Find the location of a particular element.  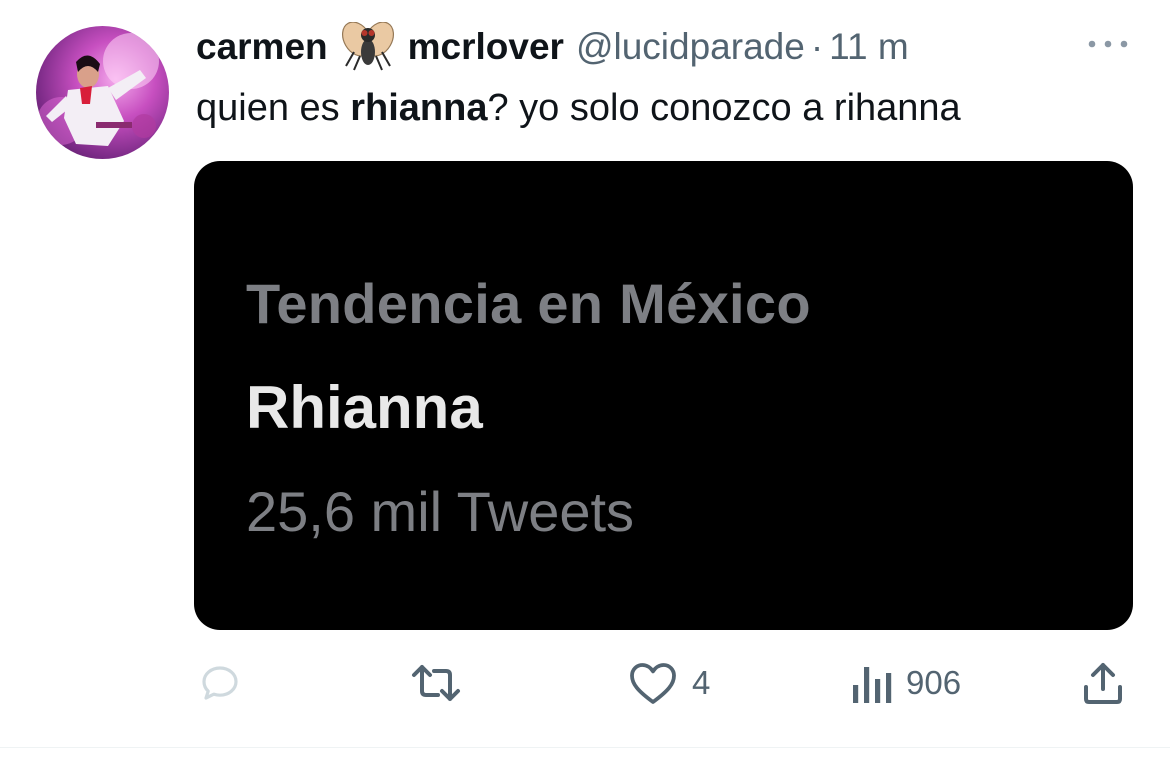

trend-name: Rhianna is located at coordinates (364, 407).